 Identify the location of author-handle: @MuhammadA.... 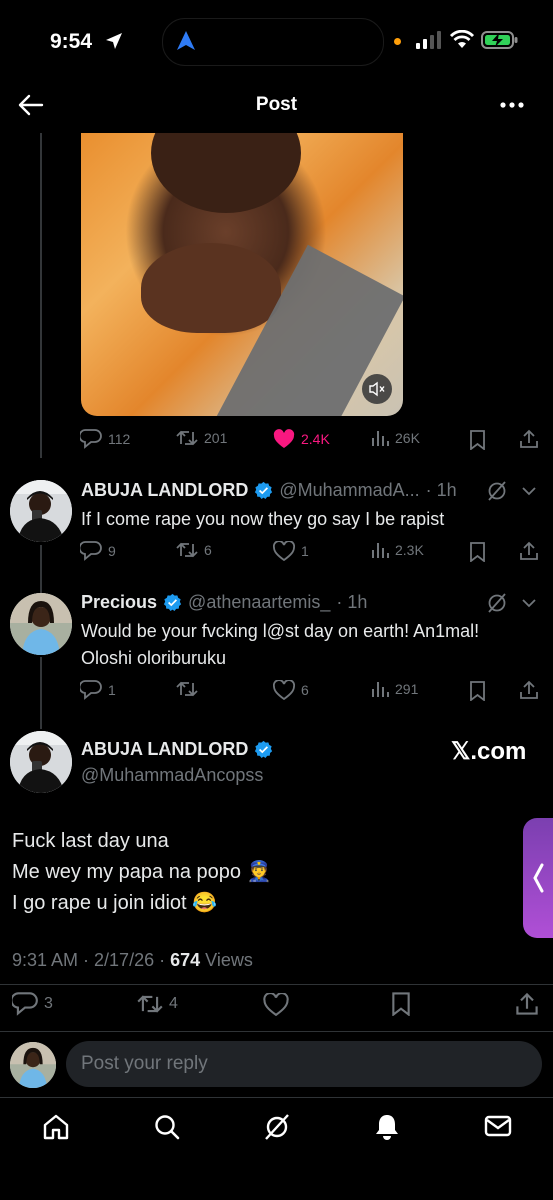
(349, 490).